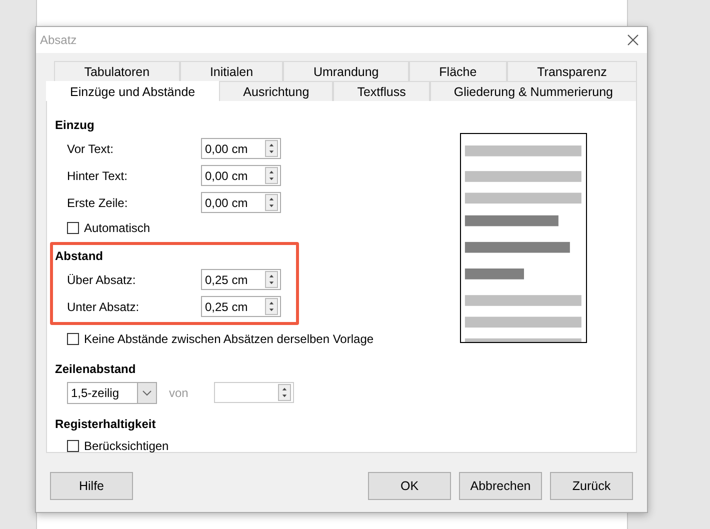 This screenshot has width=710, height=529. Describe the element at coordinates (91, 486) in the screenshot. I see `dialog-button: Hilfe` at that location.